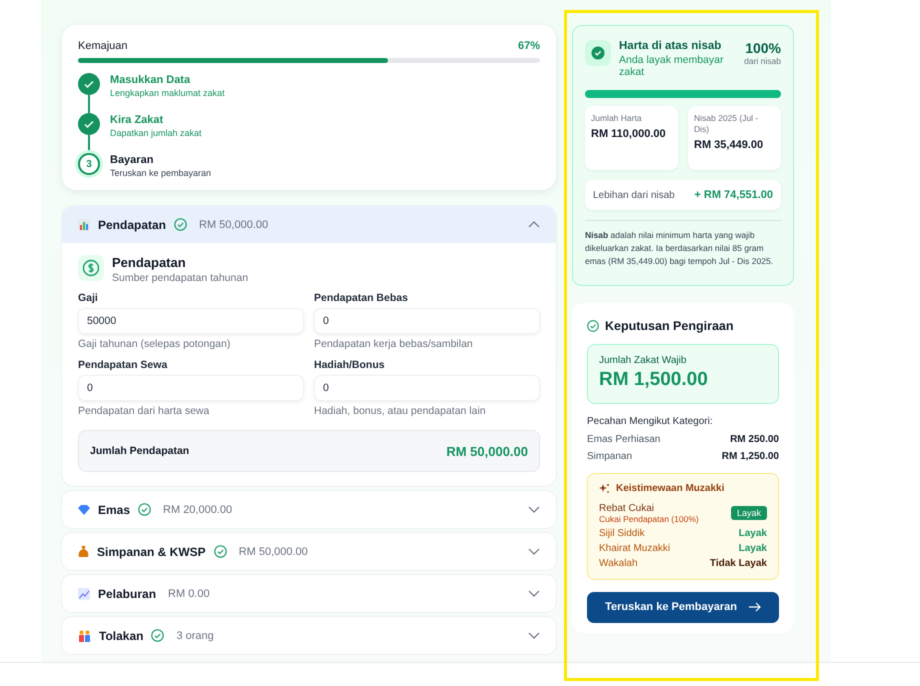  Describe the element at coordinates (634, 195) in the screenshot. I see `surplus-label: Lebihan dari nisab` at that location.